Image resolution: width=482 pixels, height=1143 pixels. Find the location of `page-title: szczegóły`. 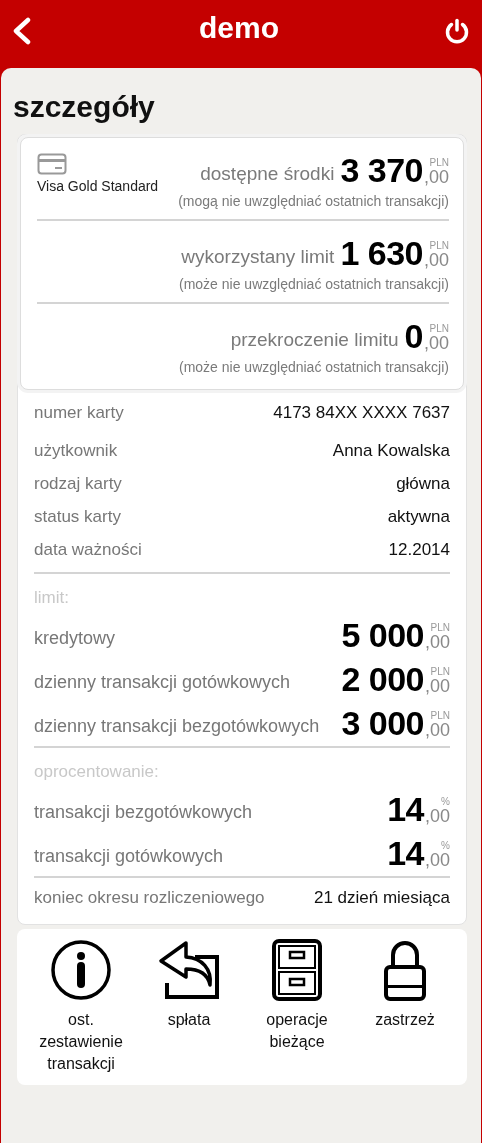

page-title: szczegóły is located at coordinates (84, 107).